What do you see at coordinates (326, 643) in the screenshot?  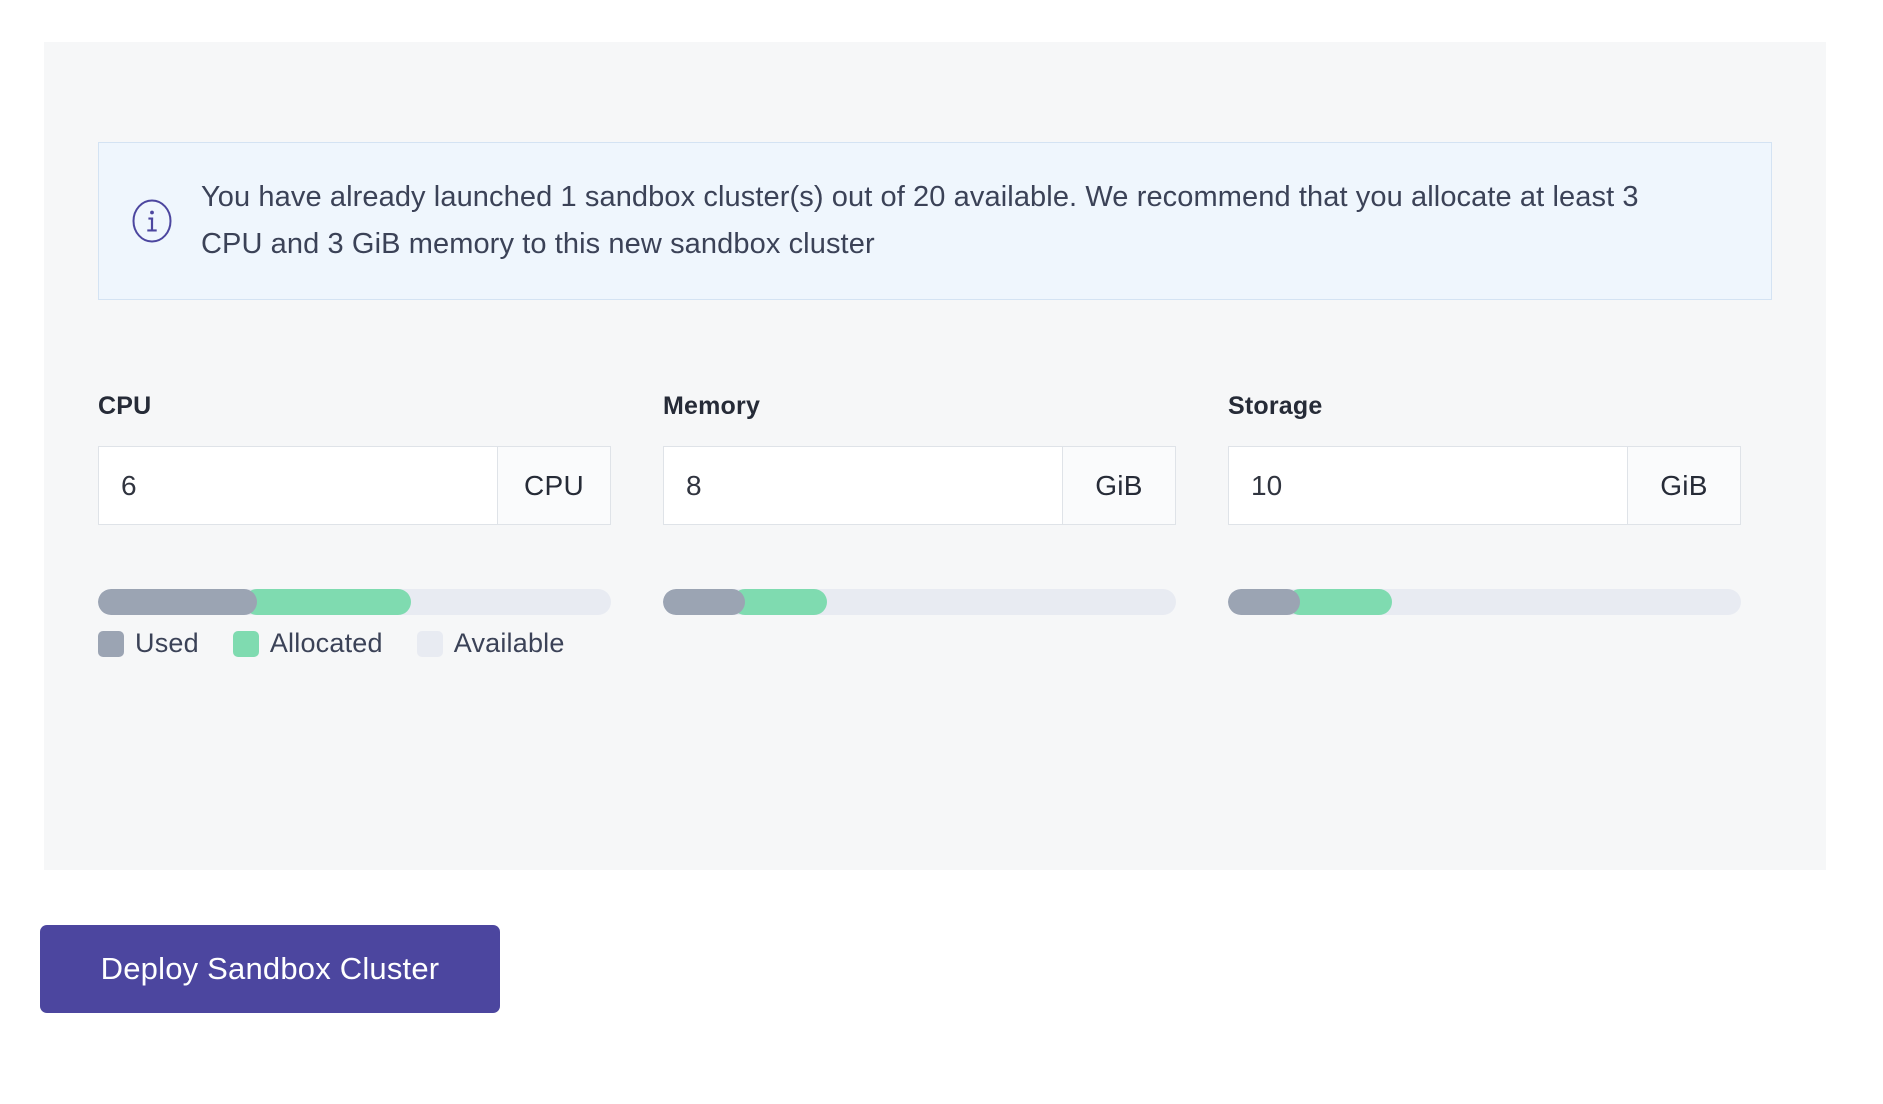 I see `legend-label-allocated: Allocated` at bounding box center [326, 643].